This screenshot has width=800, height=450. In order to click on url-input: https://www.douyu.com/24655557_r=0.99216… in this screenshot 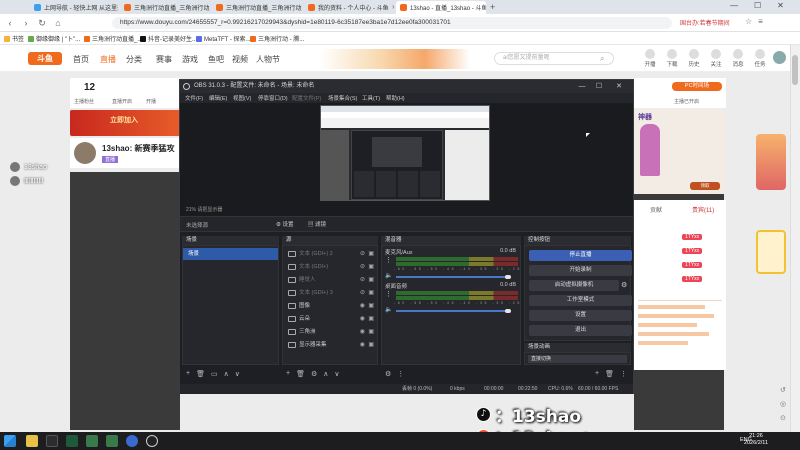, I will do `click(392, 23)`.